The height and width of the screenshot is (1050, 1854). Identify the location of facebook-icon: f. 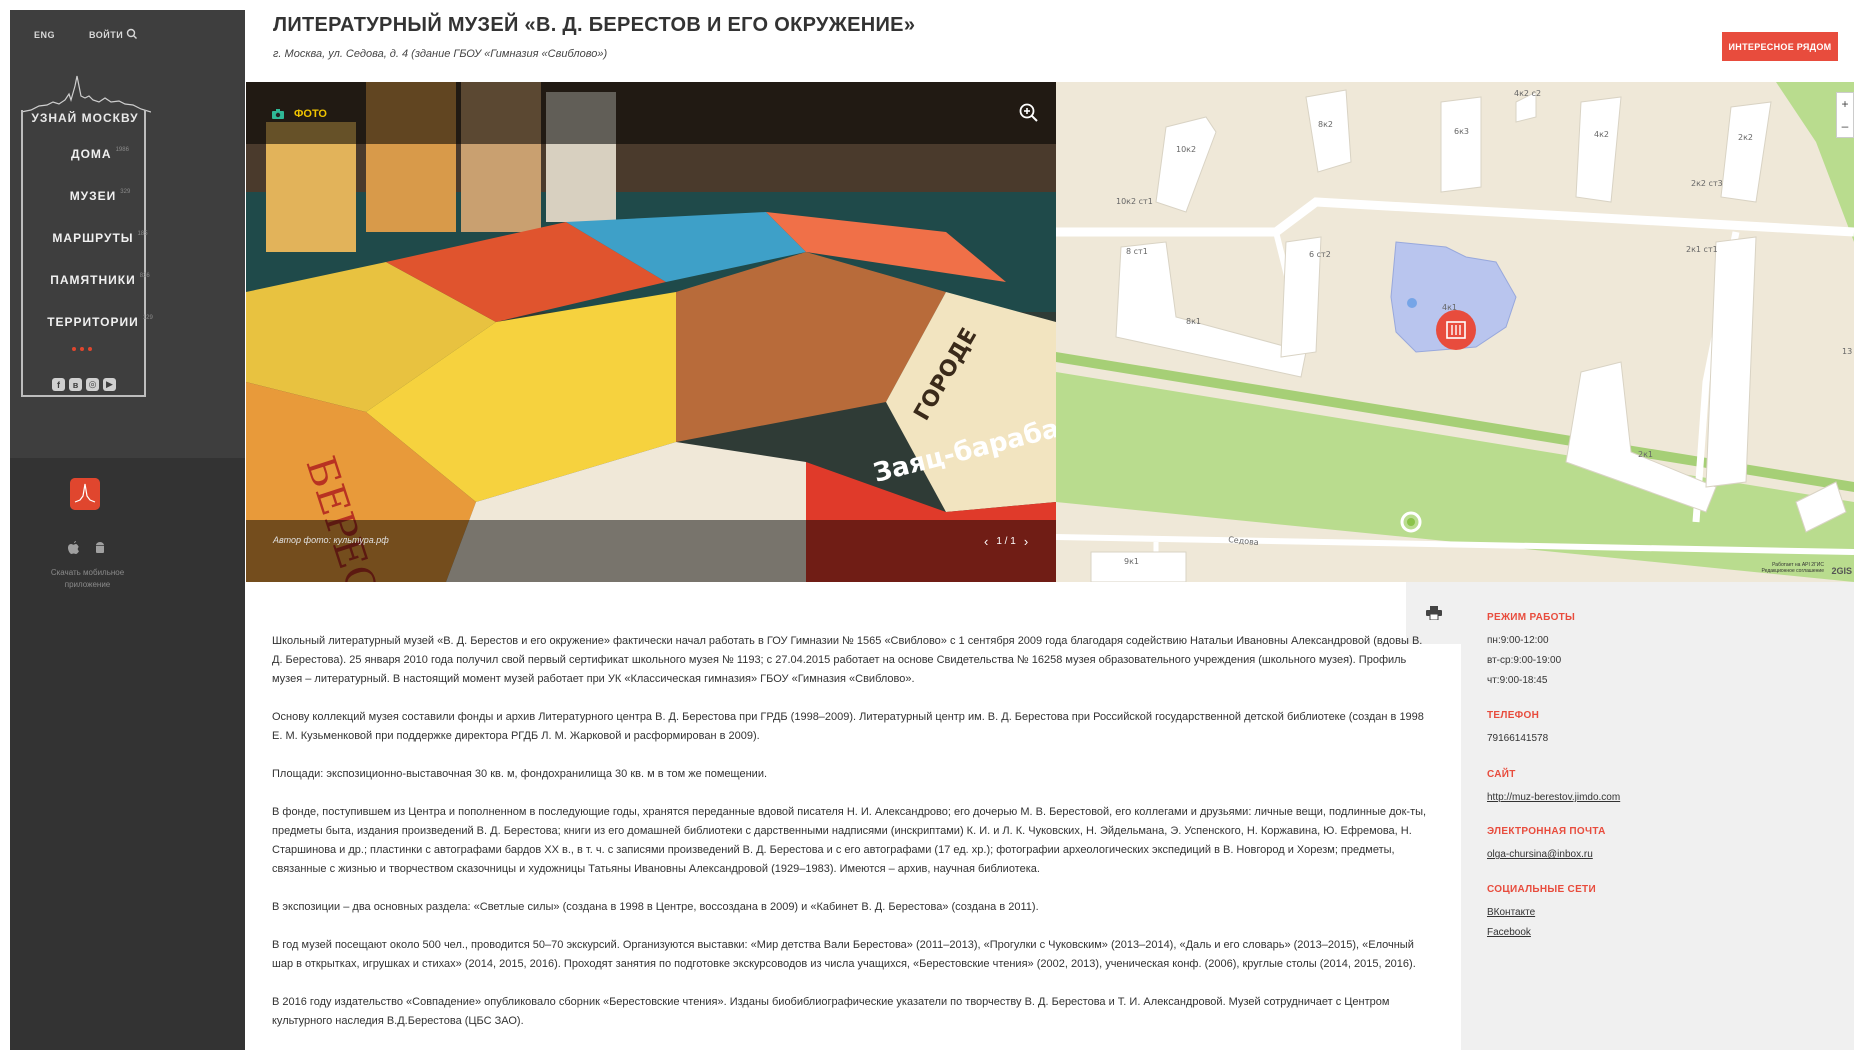
(58, 384).